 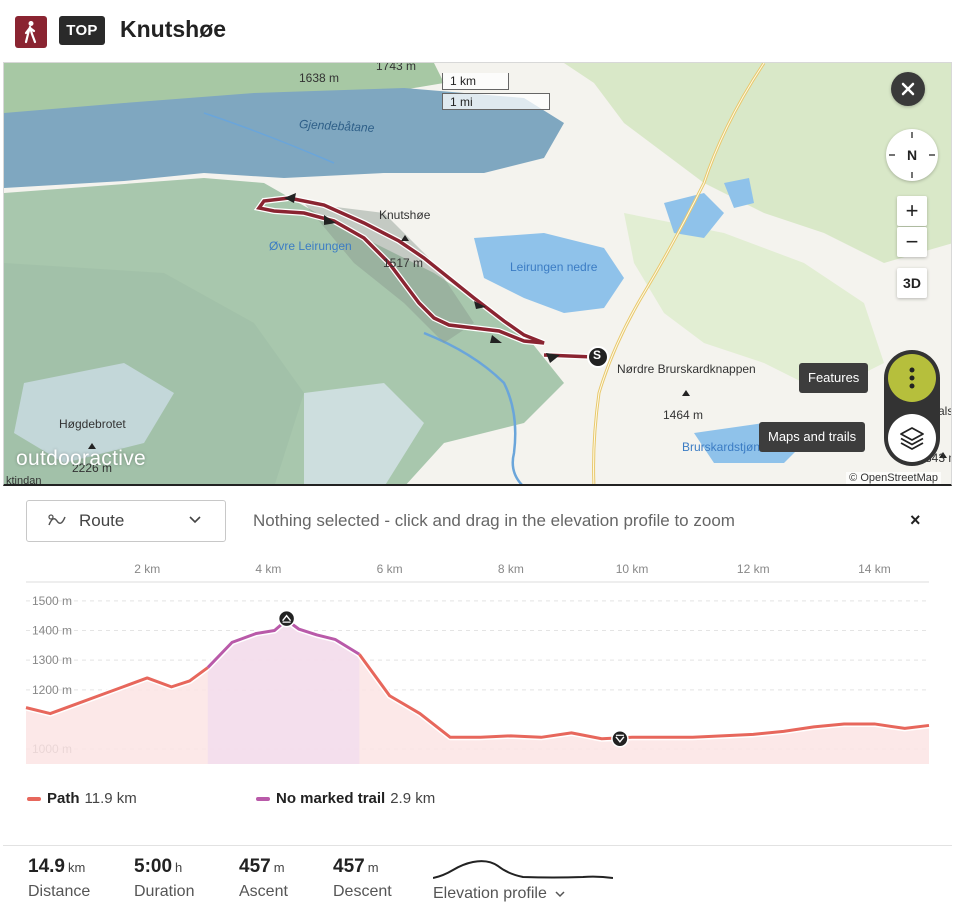 I want to click on x-tick-label: 8 km, so click(x=511, y=569).